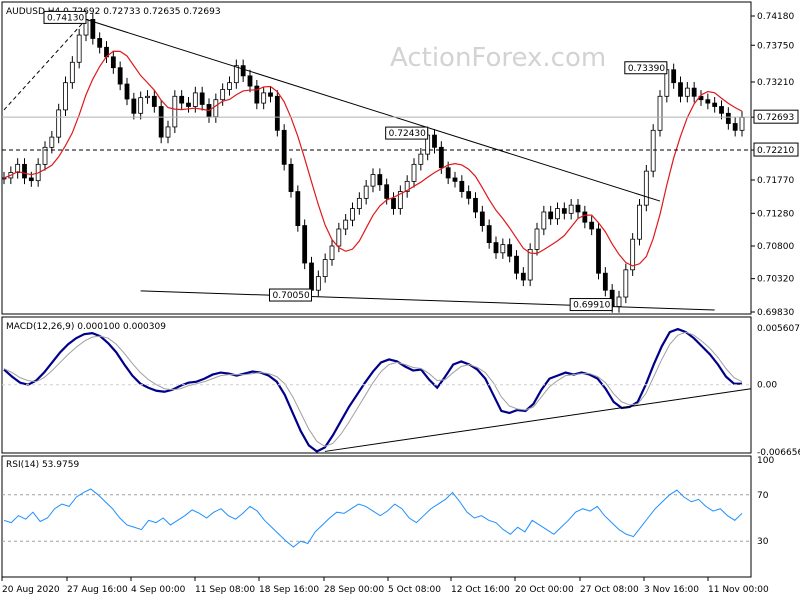 This screenshot has width=800, height=600. I want to click on price-tick-label: 0.71770, so click(775, 181).